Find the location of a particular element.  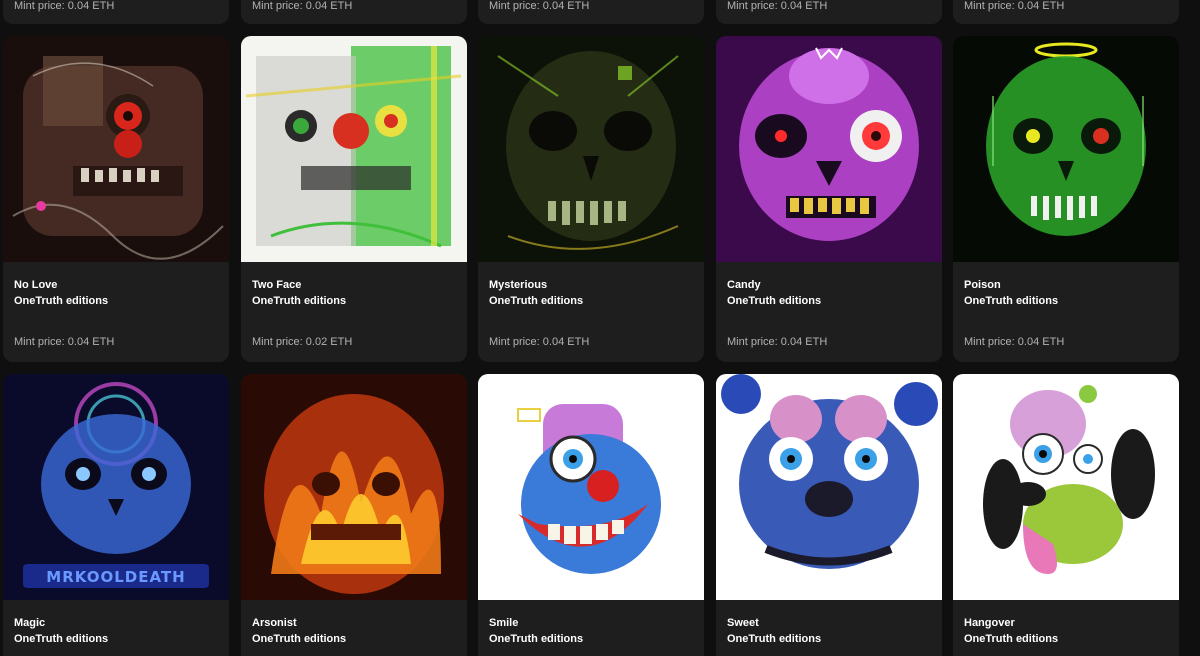

nft-title: Arsonist is located at coordinates (274, 623).